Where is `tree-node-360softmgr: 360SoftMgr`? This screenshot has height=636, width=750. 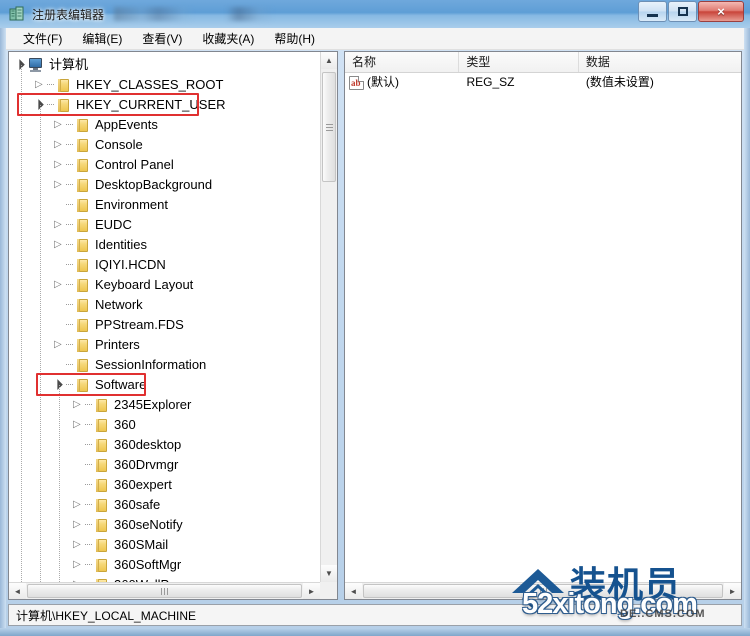 tree-node-360softmgr: 360SoftMgr is located at coordinates (164, 565).